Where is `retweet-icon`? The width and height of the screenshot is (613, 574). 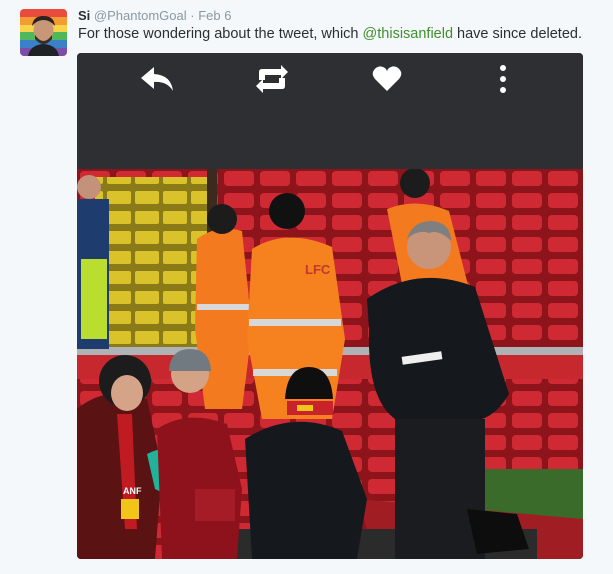
retweet-icon is located at coordinates (272, 79).